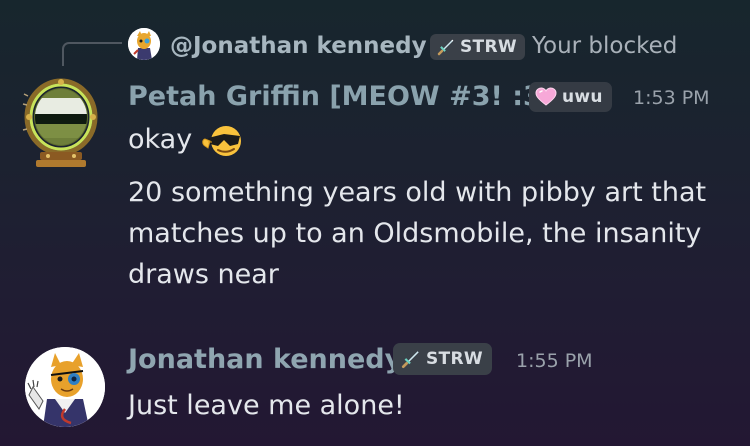  What do you see at coordinates (144, 44) in the screenshot?
I see `reply-avatar` at bounding box center [144, 44].